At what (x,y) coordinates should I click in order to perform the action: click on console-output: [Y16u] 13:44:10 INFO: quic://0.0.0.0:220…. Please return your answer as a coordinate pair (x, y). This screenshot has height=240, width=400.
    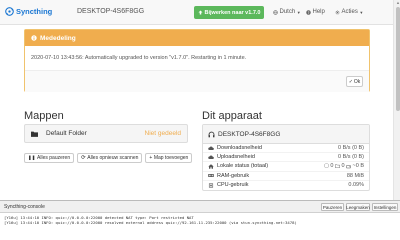
    Looking at the image, I should click on (150, 220).